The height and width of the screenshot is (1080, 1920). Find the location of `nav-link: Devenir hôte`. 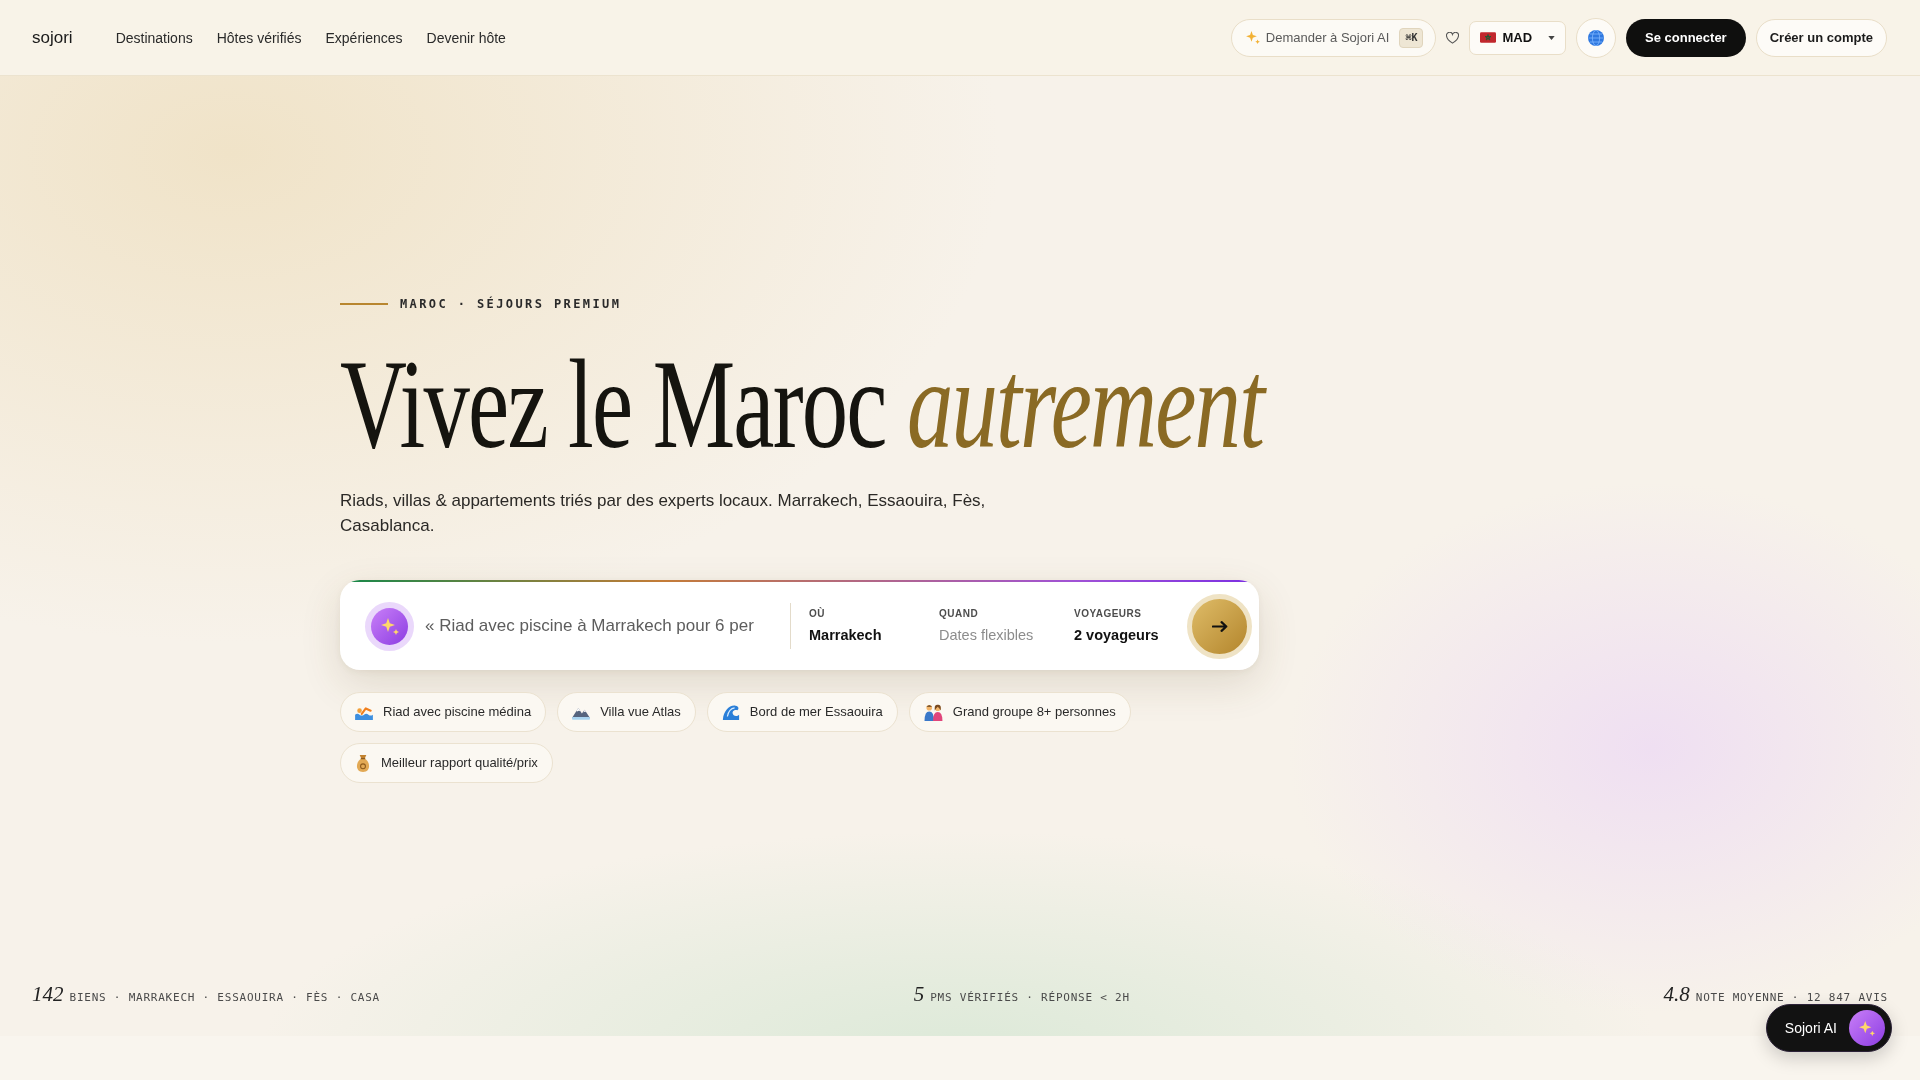

nav-link: Devenir hôte is located at coordinates (466, 37).